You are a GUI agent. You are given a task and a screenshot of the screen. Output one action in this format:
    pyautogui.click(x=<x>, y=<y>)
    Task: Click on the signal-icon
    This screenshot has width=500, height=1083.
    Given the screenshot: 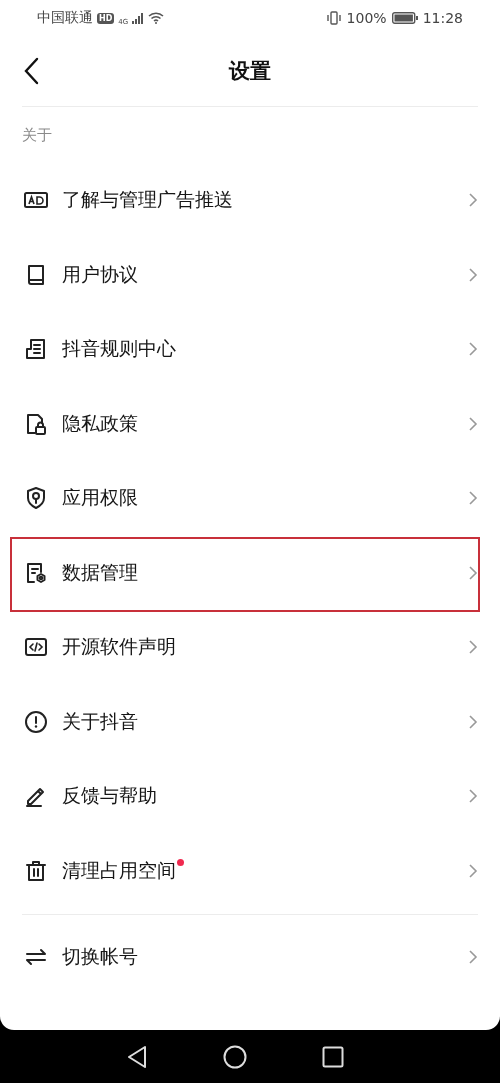 What is the action you would take?
    pyautogui.click(x=138, y=18)
    